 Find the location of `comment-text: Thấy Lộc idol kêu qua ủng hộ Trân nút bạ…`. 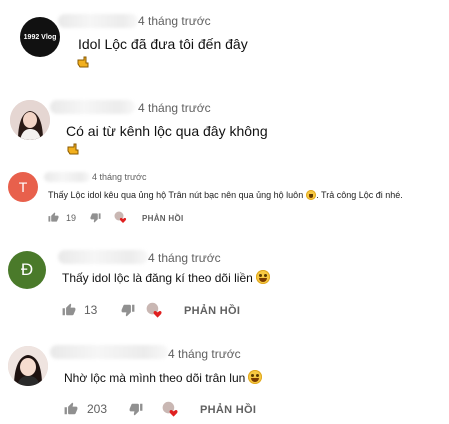

comment-text: Thấy Lộc idol kêu qua ủng hộ Trân nút bạ… is located at coordinates (225, 195).